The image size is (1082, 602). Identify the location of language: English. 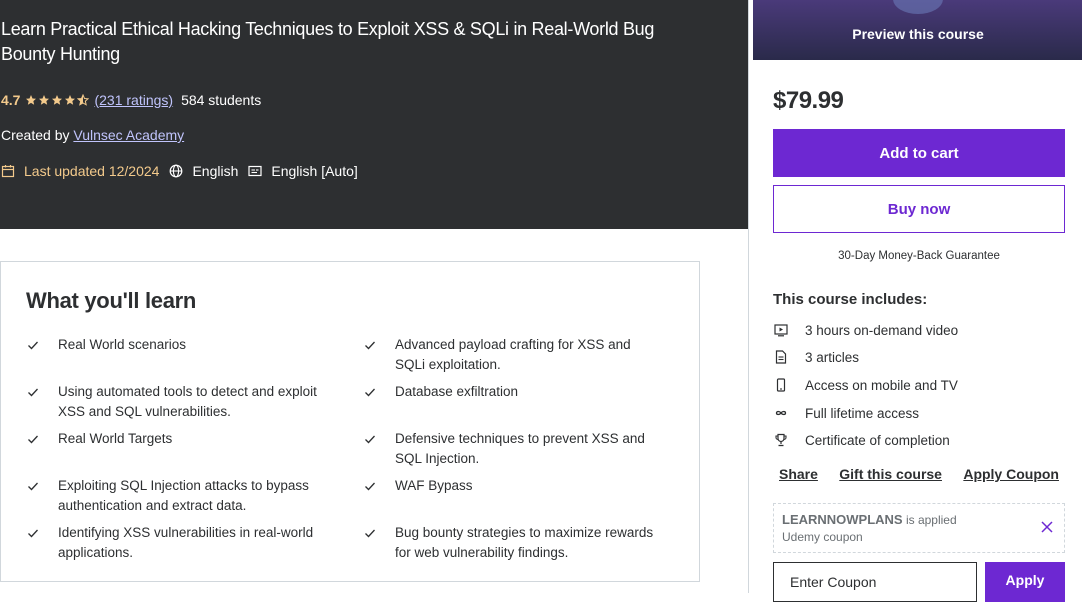
(203, 171).